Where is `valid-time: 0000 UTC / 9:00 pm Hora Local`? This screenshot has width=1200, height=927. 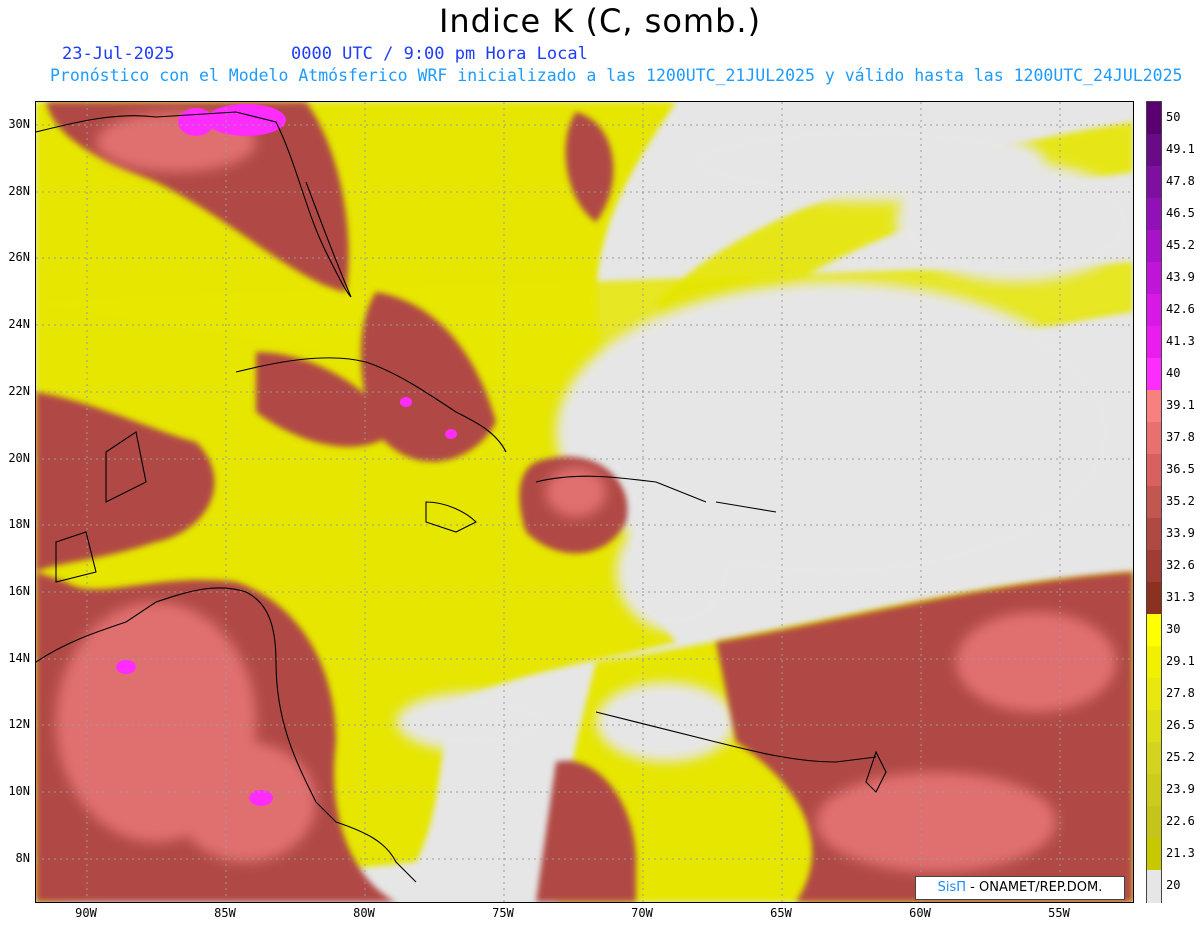 valid-time: 0000 UTC / 9:00 pm Hora Local is located at coordinates (439, 54).